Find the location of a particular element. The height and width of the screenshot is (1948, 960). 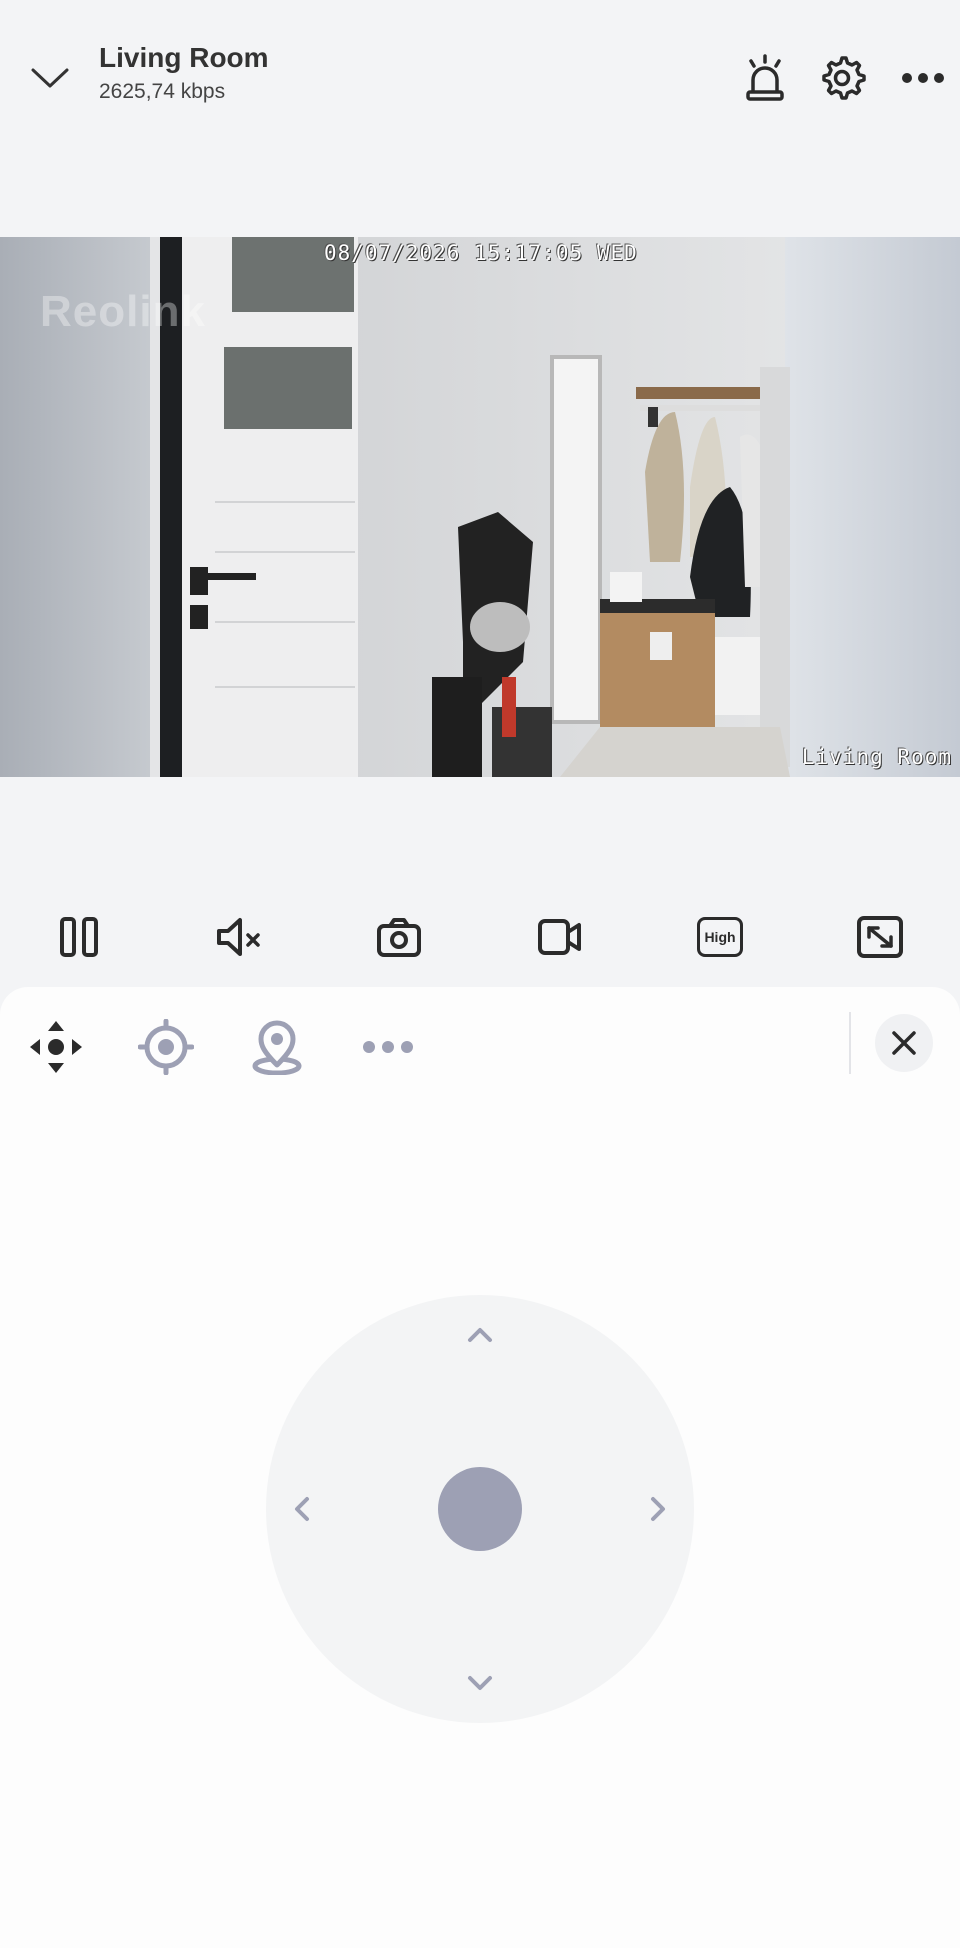

gear-icon is located at coordinates (844, 78).